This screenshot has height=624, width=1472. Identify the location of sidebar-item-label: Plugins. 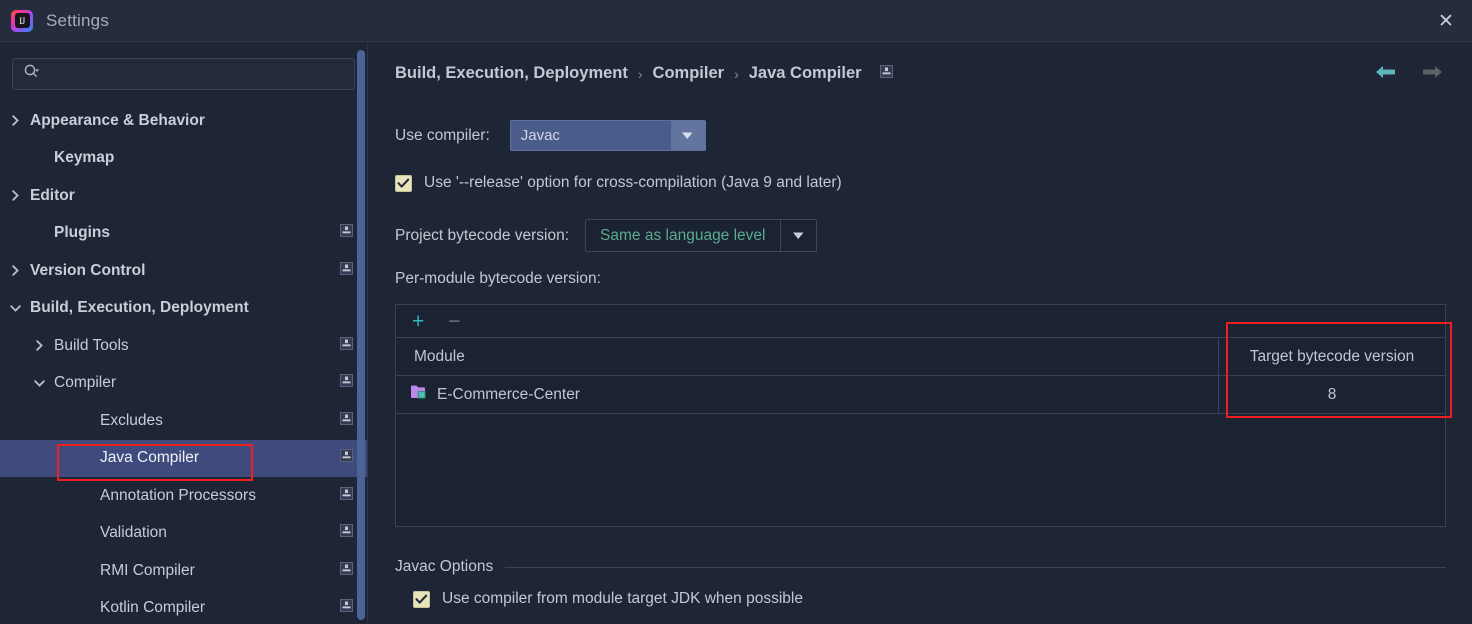
(82, 233).